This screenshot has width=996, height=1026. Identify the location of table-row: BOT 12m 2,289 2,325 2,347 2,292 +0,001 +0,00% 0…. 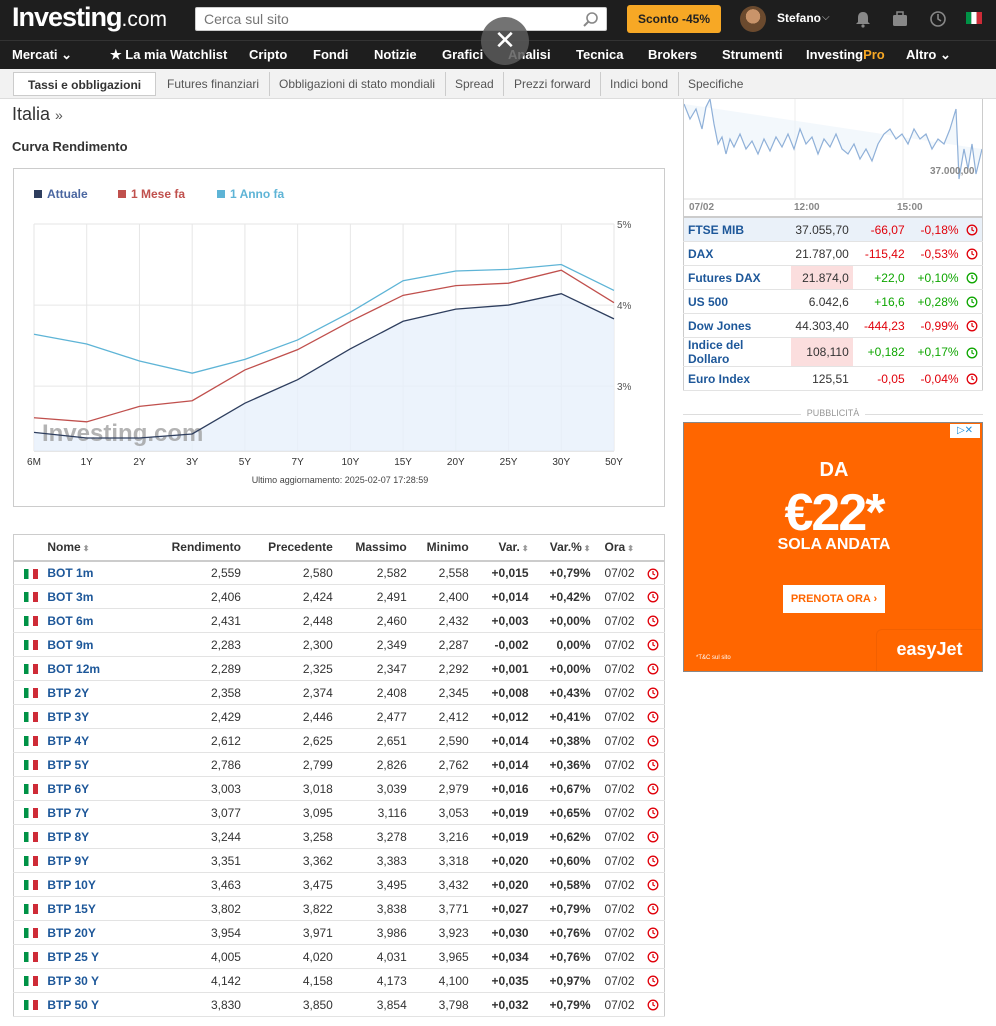
(339, 668).